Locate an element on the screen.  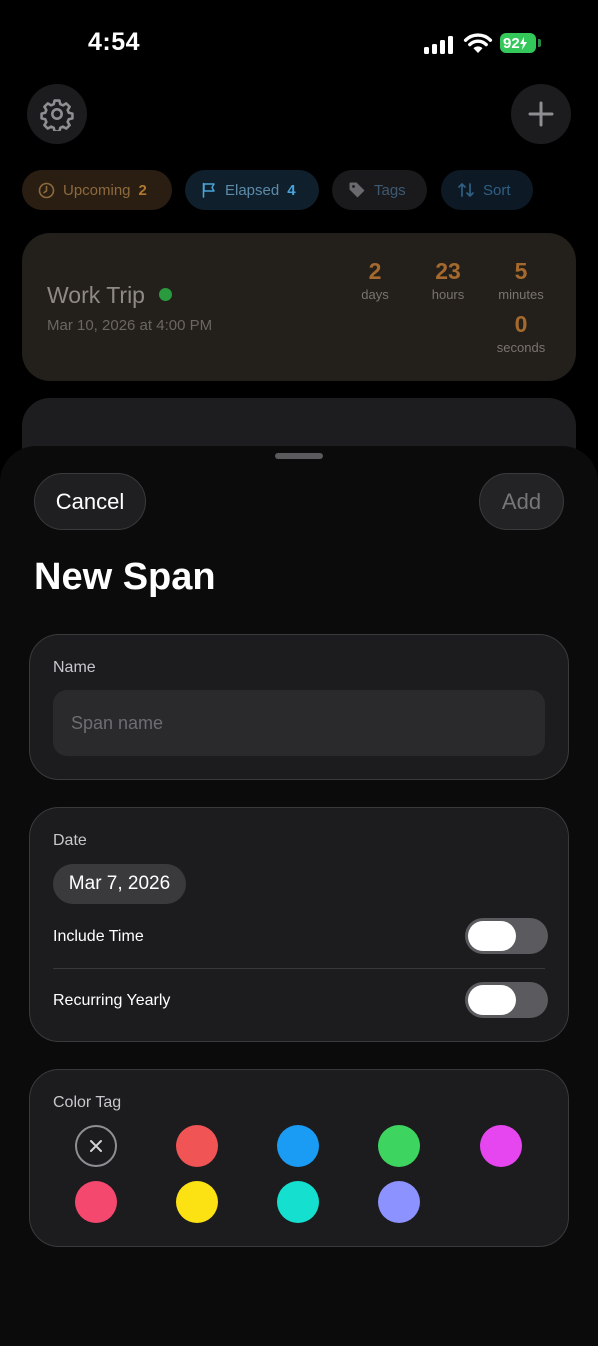
countdown-days: 2 days is located at coordinates (375, 280).